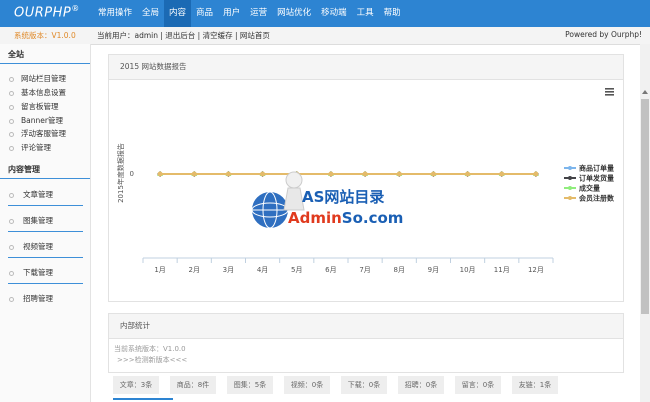 The height and width of the screenshot is (402, 650). What do you see at coordinates (34, 106) in the screenshot?
I see `sidebar-item-guestbook: 留言板管理` at bounding box center [34, 106].